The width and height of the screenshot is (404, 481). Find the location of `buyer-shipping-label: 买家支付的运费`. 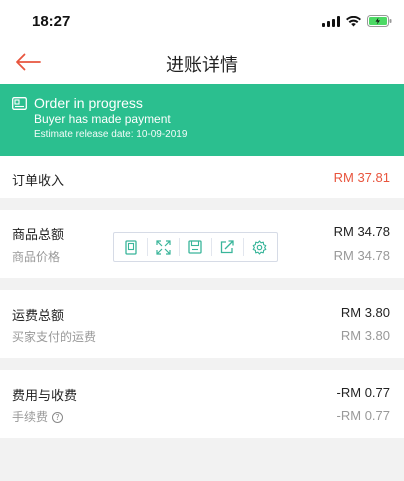

buyer-shipping-label: 买家支付的运费 is located at coordinates (54, 337).